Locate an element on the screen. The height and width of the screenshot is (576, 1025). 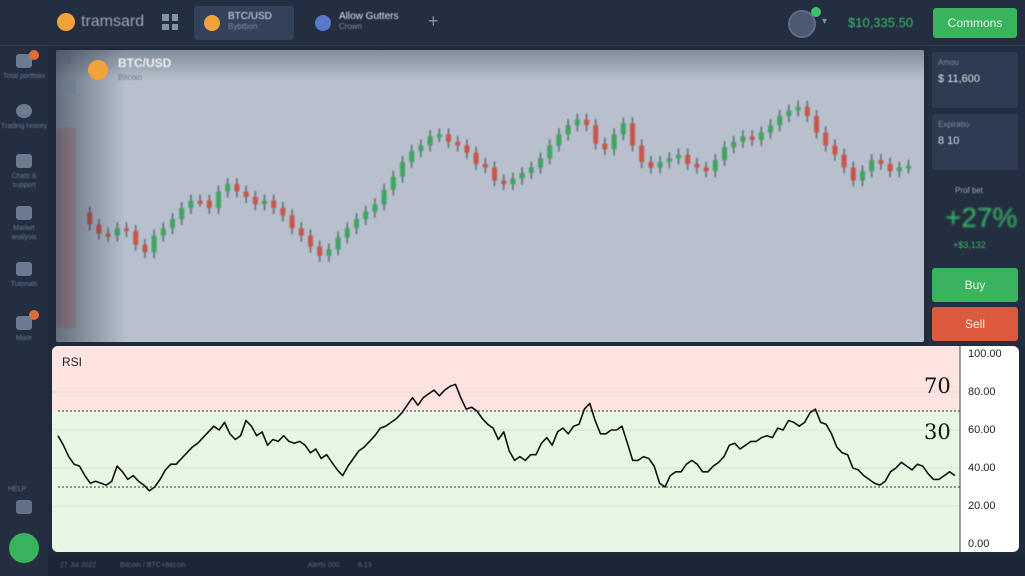
price-scale-bar is located at coordinates (66, 228).